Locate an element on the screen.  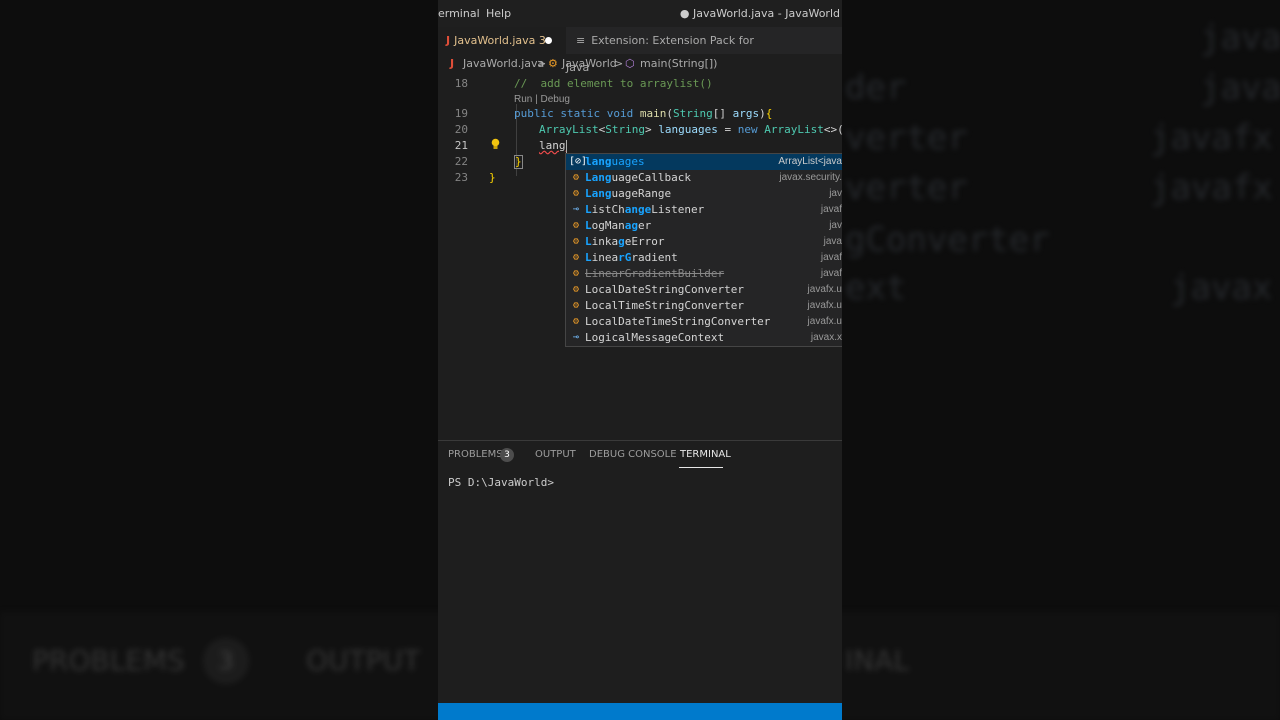
line-number: 22 is located at coordinates (461, 161).